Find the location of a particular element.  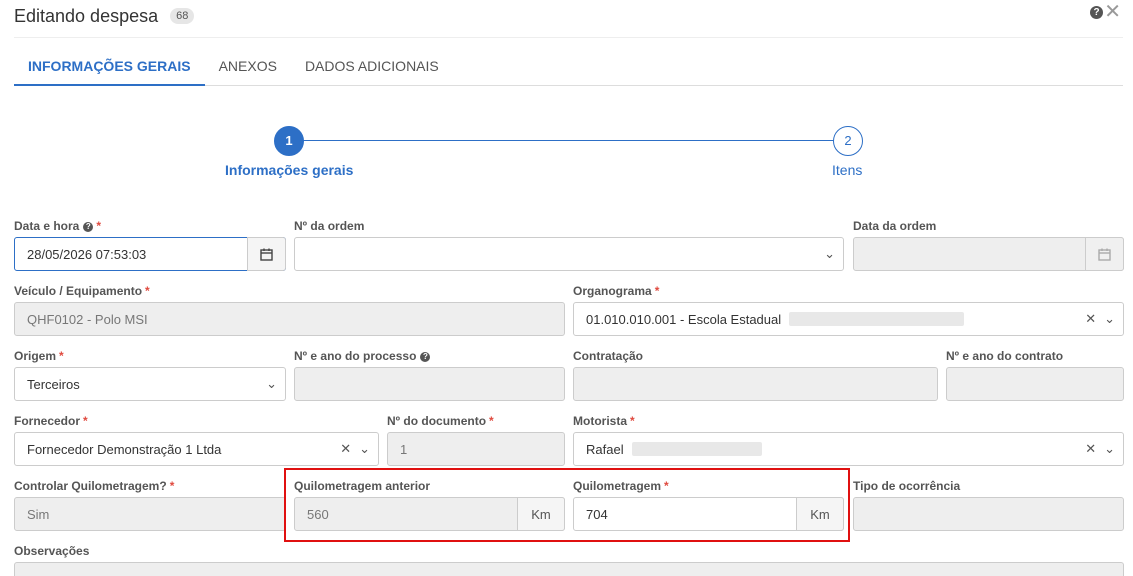

calendar-button is located at coordinates (266, 254).